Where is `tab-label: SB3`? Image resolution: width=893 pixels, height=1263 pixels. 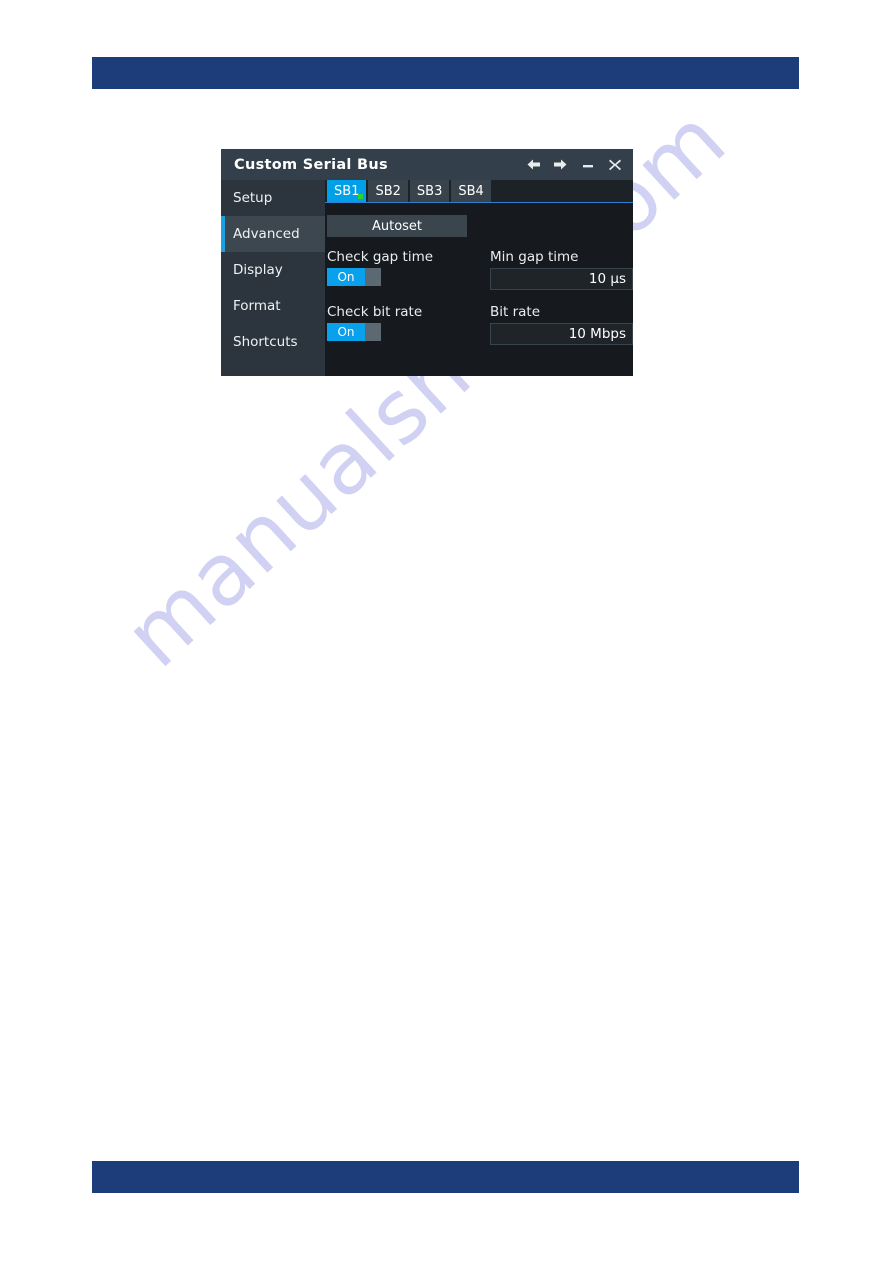 tab-label: SB3 is located at coordinates (429, 191).